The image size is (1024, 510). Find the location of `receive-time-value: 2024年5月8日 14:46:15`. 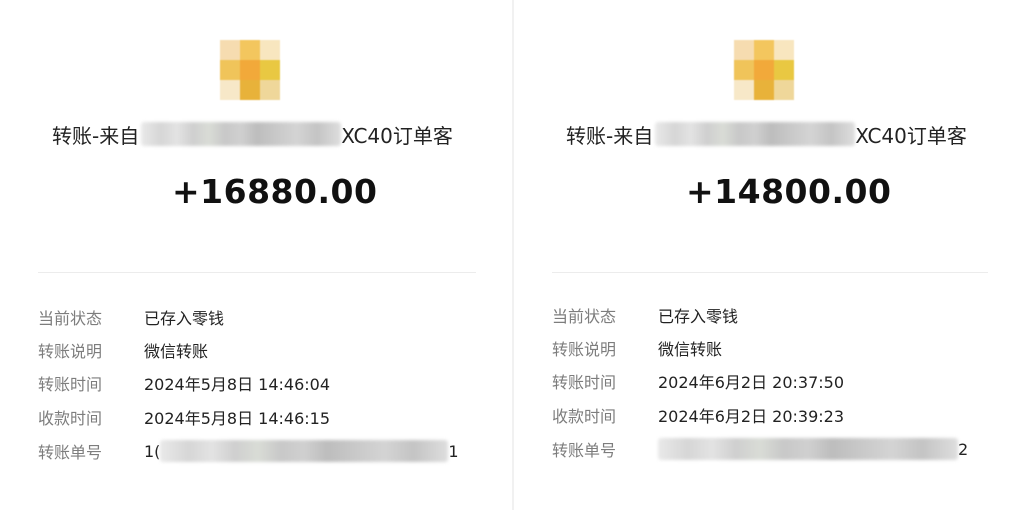

receive-time-value: 2024年5月8日 14:46:15 is located at coordinates (237, 418).